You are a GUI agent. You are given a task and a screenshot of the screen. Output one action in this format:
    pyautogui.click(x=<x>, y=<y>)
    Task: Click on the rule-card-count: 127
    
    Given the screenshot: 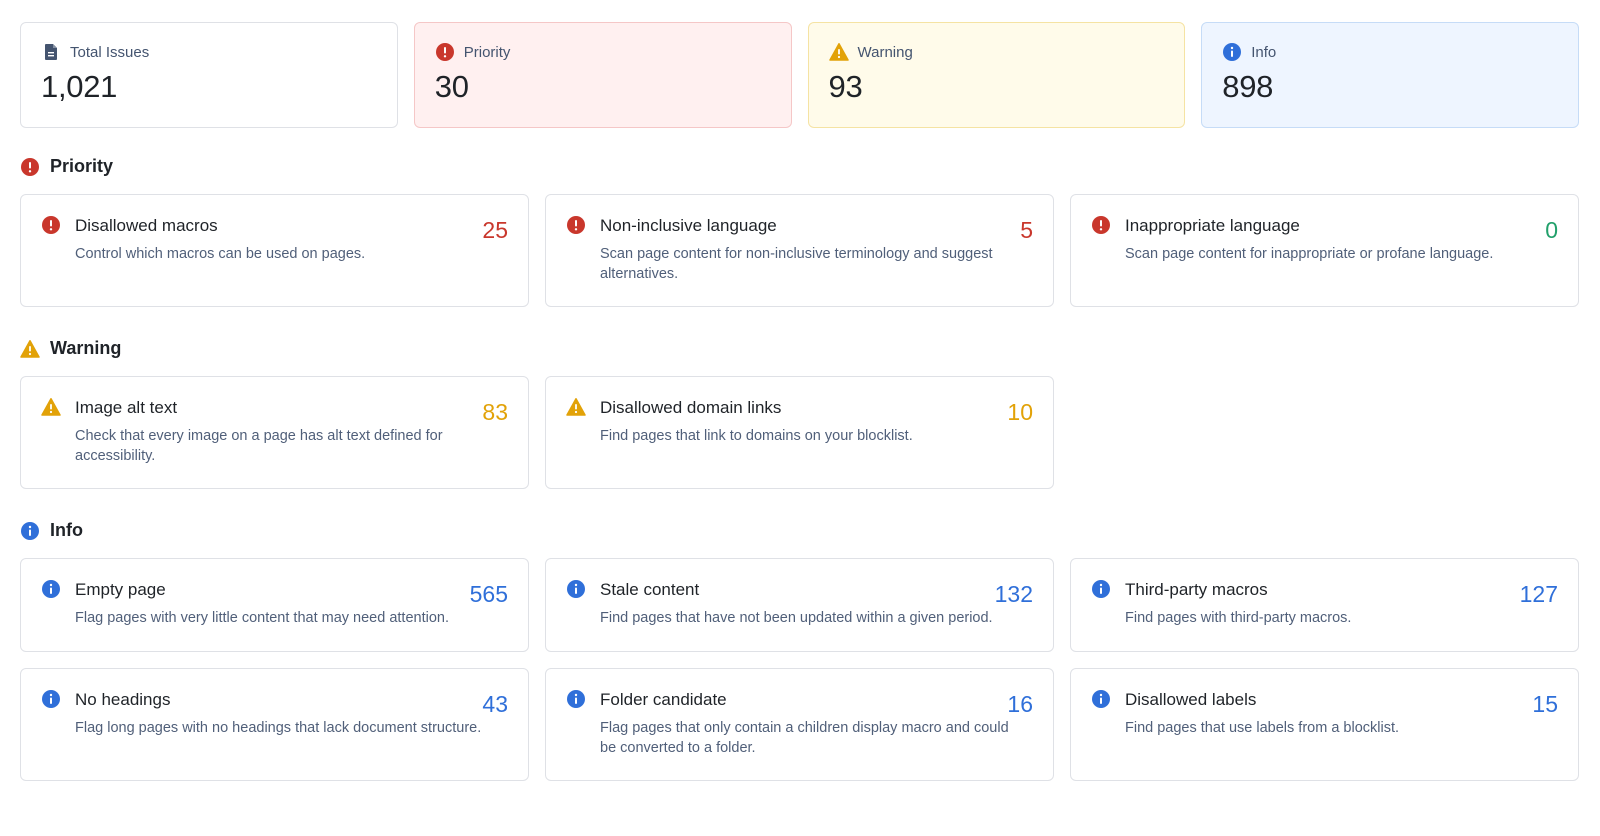 What is the action you would take?
    pyautogui.click(x=1538, y=594)
    